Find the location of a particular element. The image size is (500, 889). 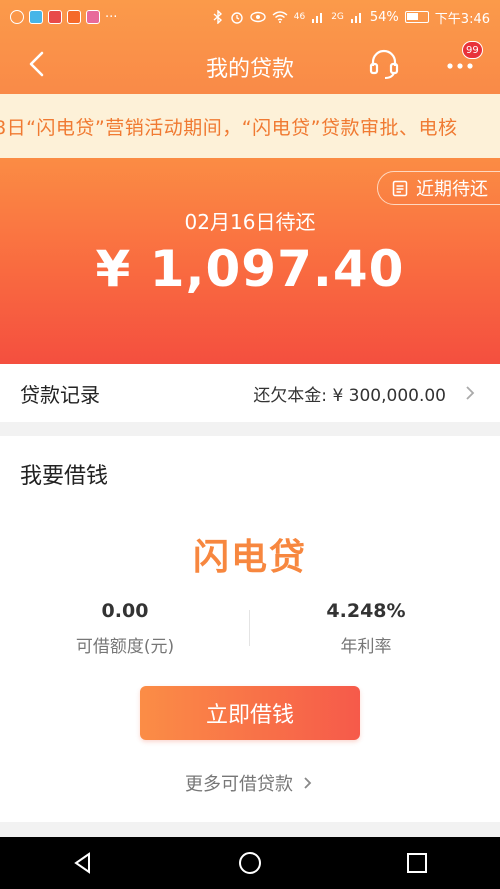

notice-marquee: 8日“闪电贷”营销活动期间，“闪电贷”贷款审批、电核 is located at coordinates (250, 126).